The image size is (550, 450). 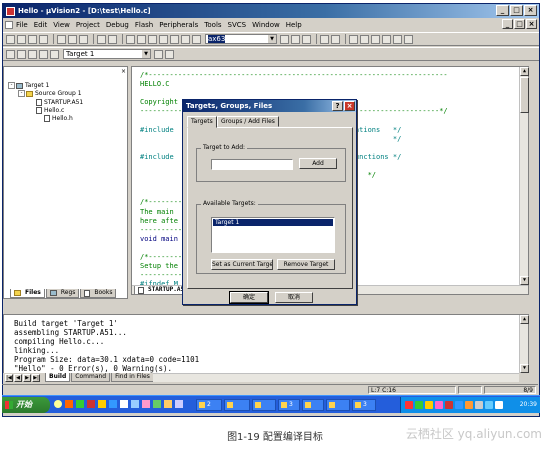 What do you see at coordinates (386, 39) in the screenshot?
I see `memory-icon` at bounding box center [386, 39].